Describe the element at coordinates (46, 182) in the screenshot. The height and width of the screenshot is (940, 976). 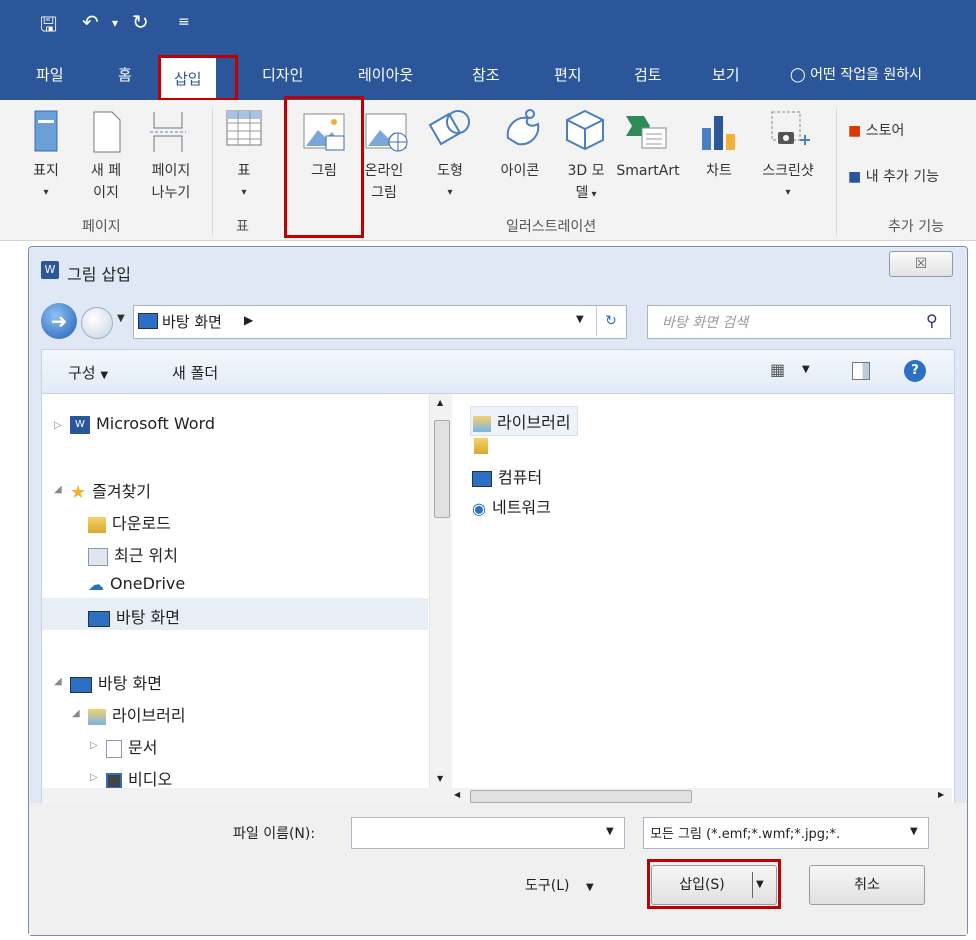
I see `cover-page-button: 표지 ▾` at that location.